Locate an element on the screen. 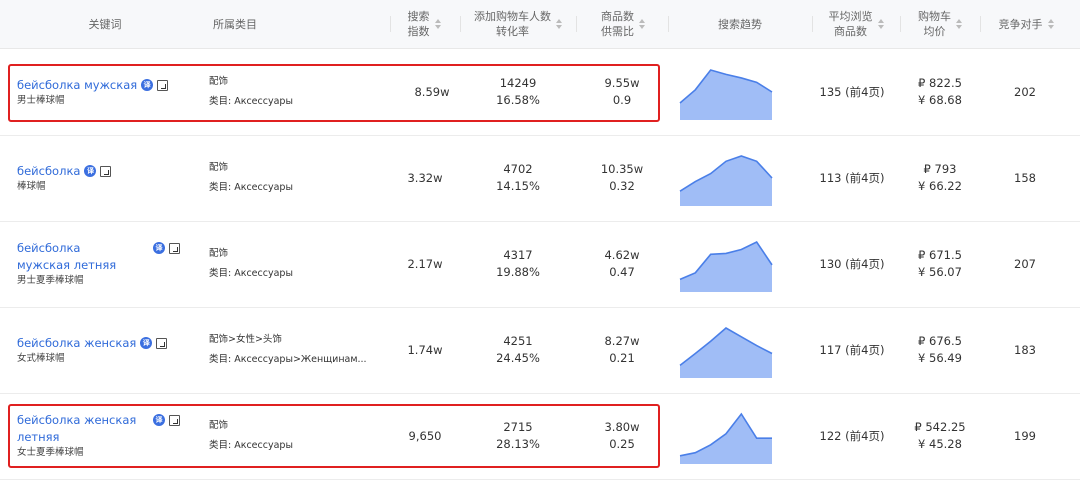 The width and height of the screenshot is (1080, 481). keyword-cell: бейсболка 译 棒球帽 is located at coordinates (104, 178).